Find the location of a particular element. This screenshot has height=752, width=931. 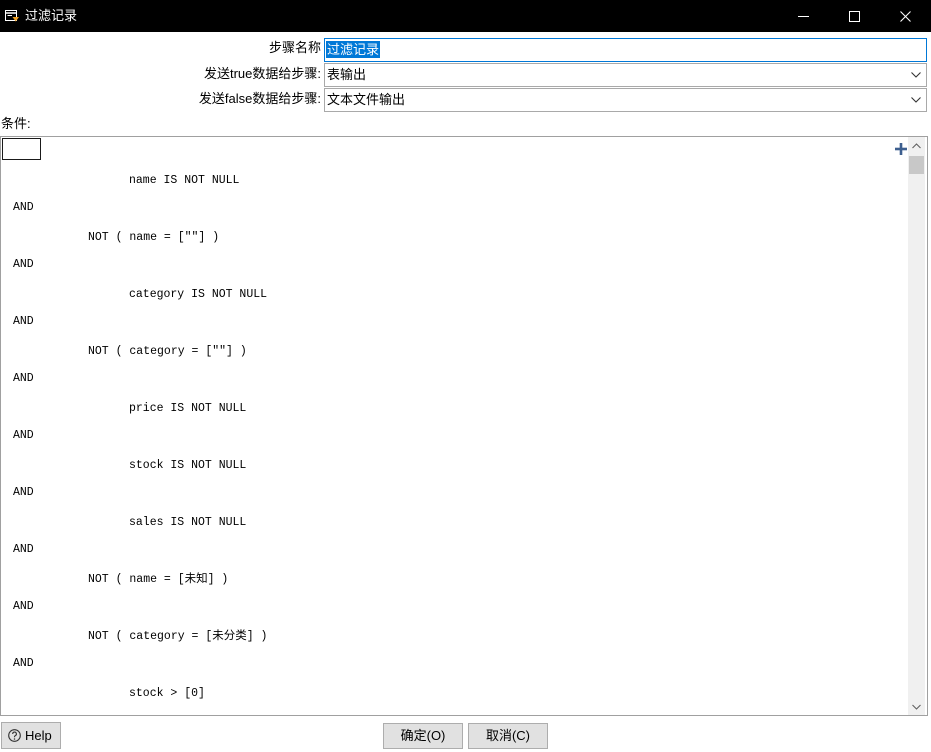

scroll-down-button is located at coordinates (916, 706).